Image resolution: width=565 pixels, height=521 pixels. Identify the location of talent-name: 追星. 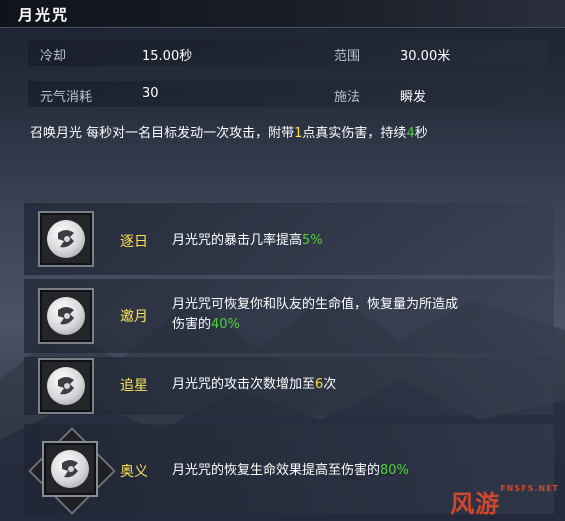
(134, 386).